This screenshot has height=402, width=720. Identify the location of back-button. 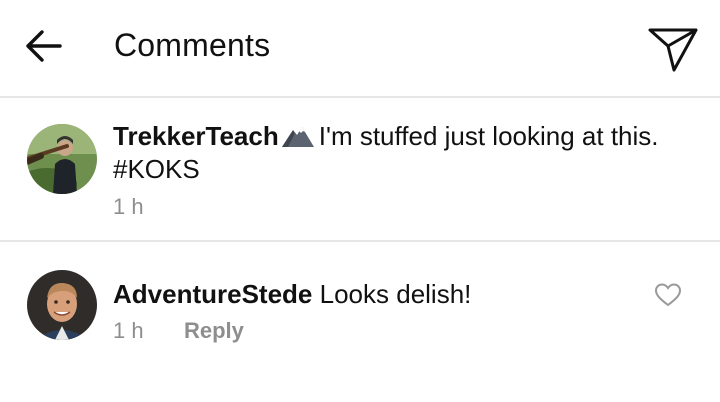
(43, 46).